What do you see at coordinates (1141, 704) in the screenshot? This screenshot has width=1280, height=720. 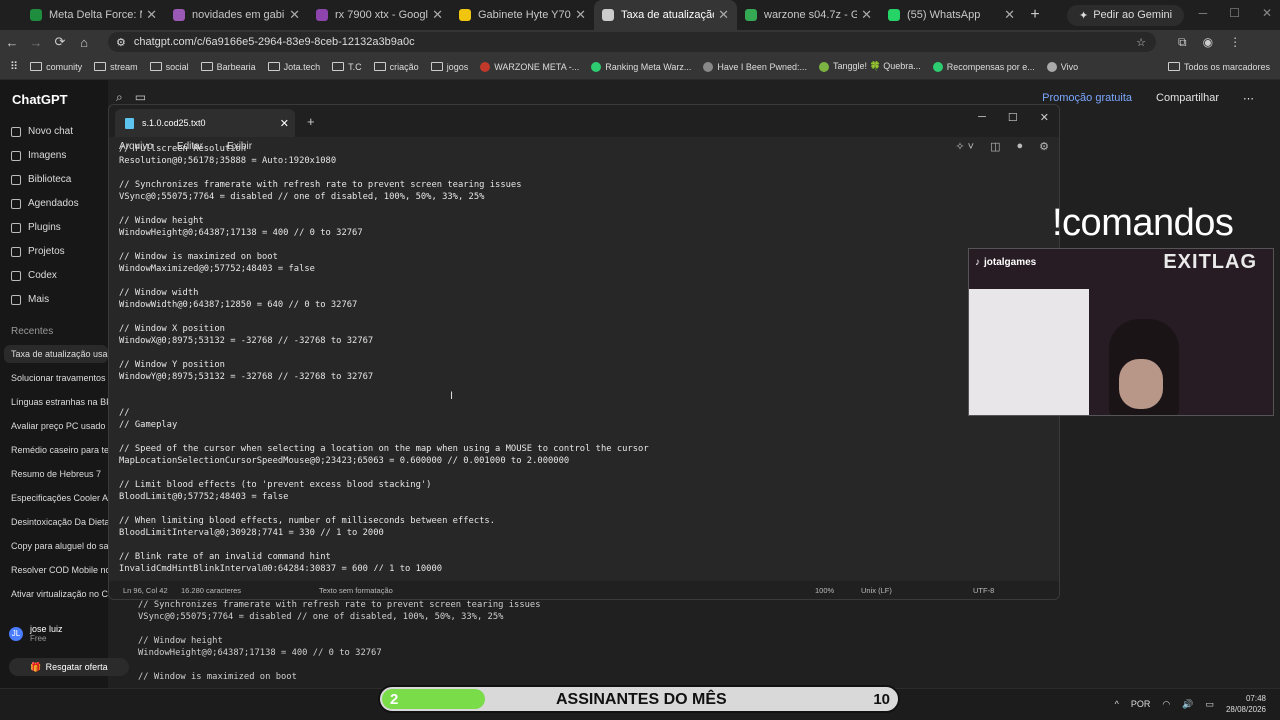 I see `language-indicator: POR` at bounding box center [1141, 704].